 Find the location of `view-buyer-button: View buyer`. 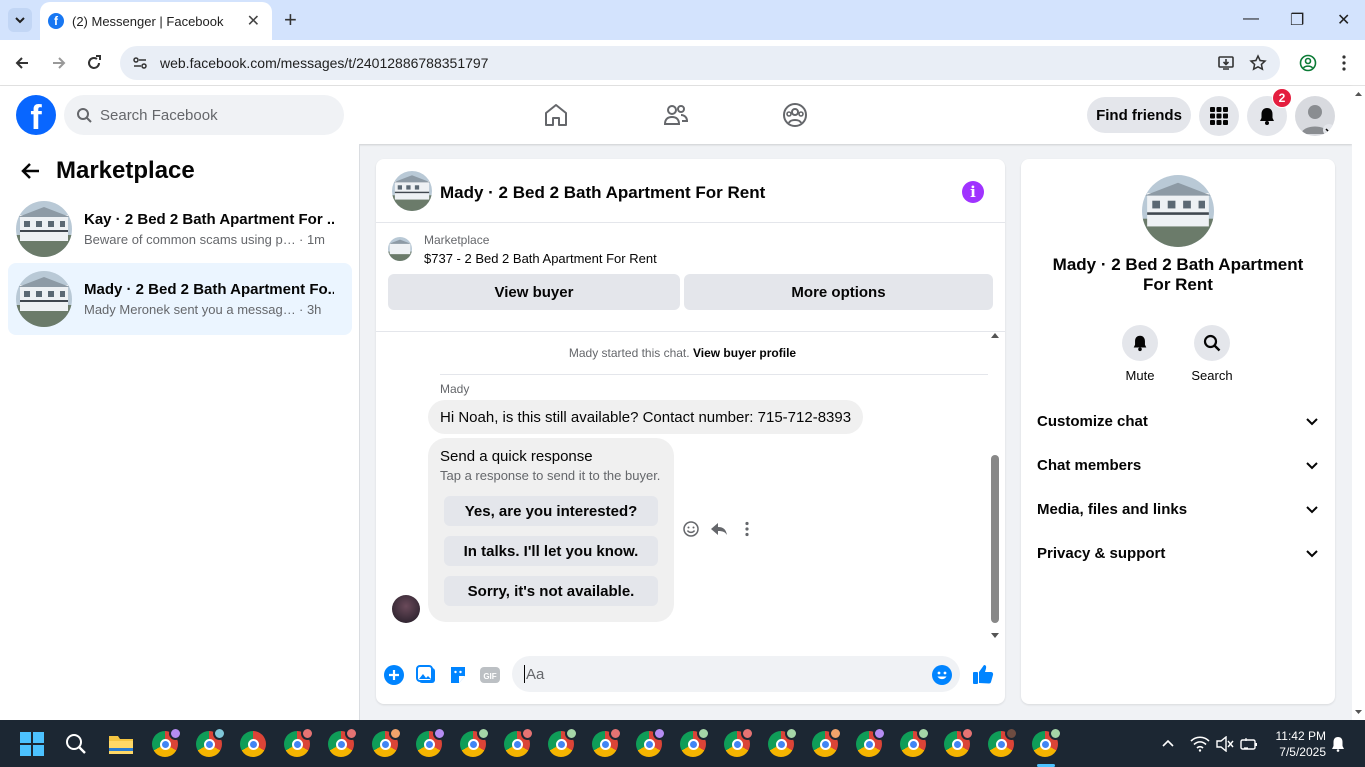

view-buyer-button: View buyer is located at coordinates (534, 292).